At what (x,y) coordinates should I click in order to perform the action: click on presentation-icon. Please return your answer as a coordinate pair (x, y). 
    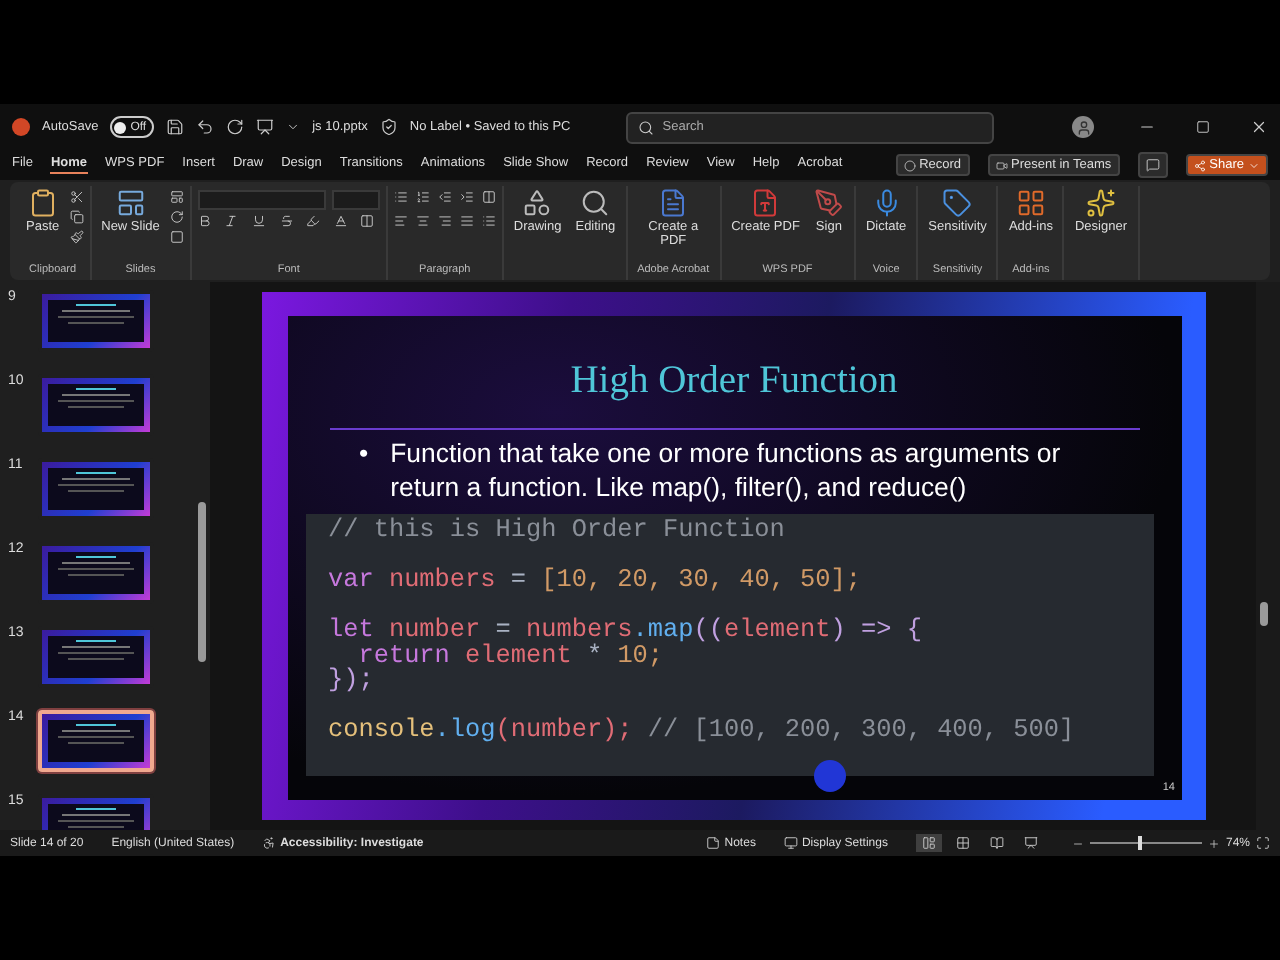
    Looking at the image, I should click on (265, 127).